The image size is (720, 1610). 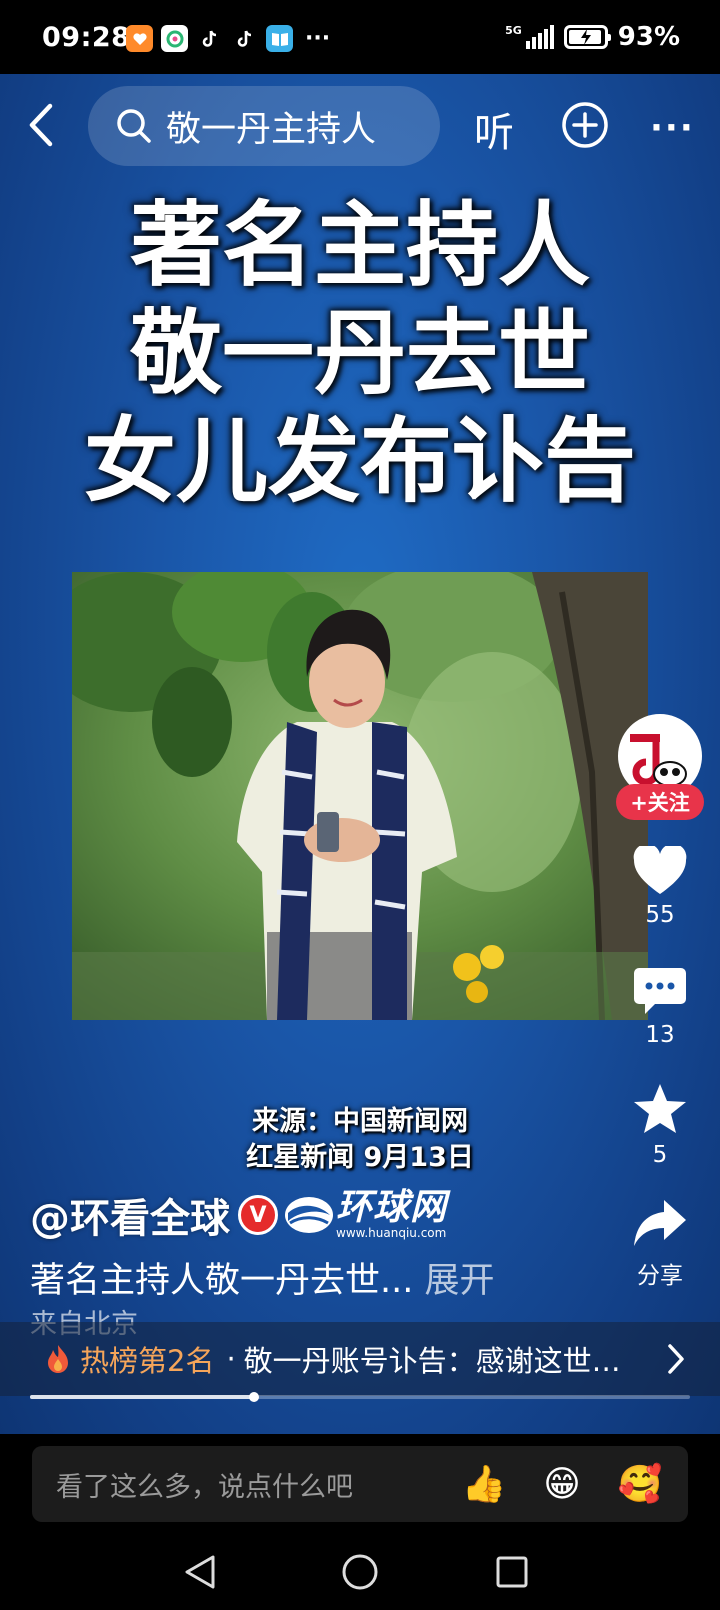 What do you see at coordinates (174, 38) in the screenshot?
I see `photo-app-icon` at bounding box center [174, 38].